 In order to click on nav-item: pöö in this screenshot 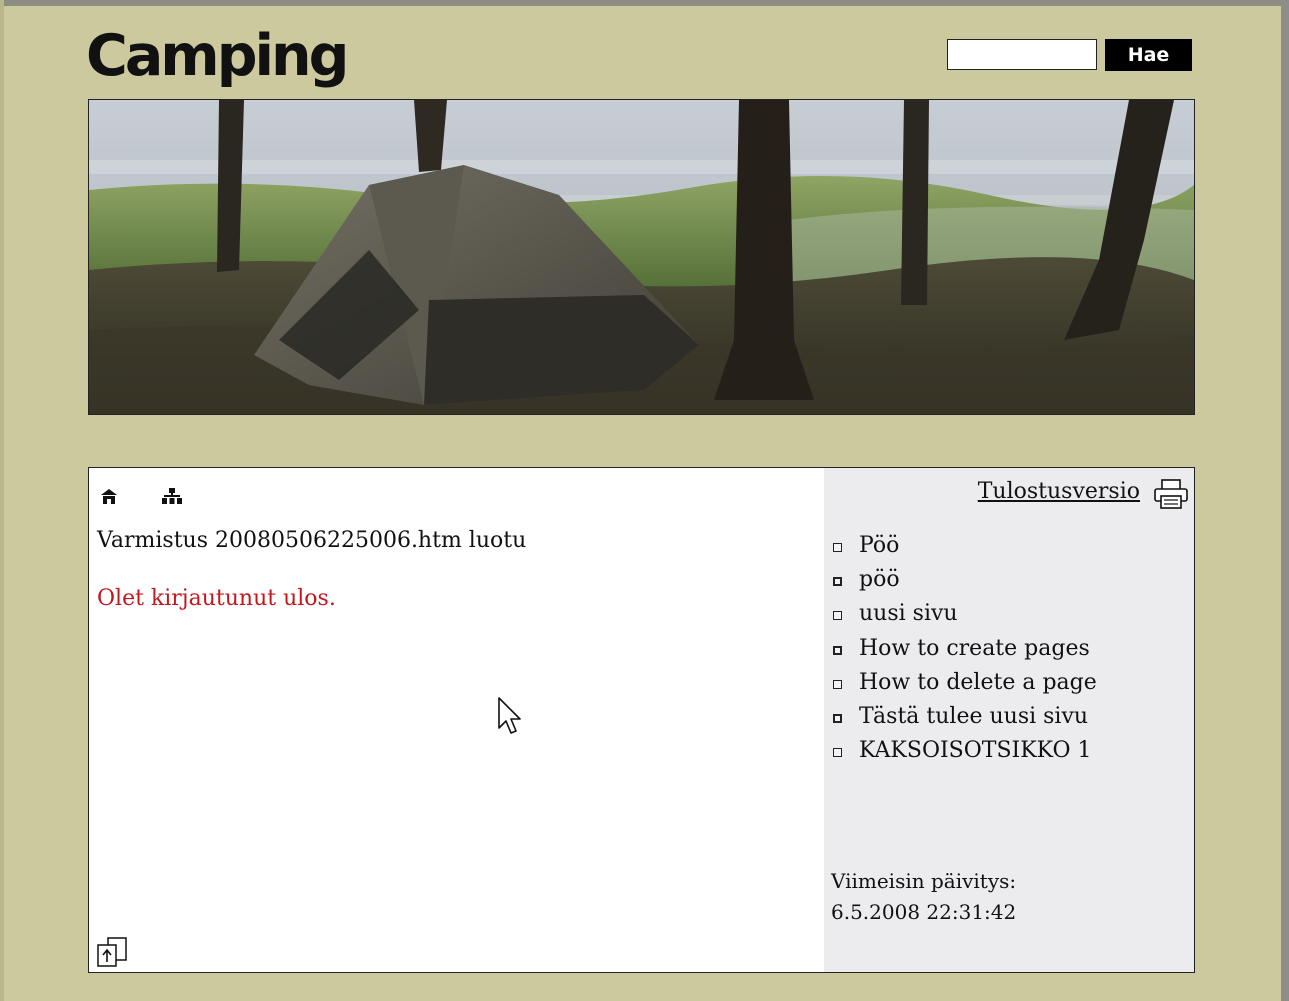, I will do `click(965, 579)`.